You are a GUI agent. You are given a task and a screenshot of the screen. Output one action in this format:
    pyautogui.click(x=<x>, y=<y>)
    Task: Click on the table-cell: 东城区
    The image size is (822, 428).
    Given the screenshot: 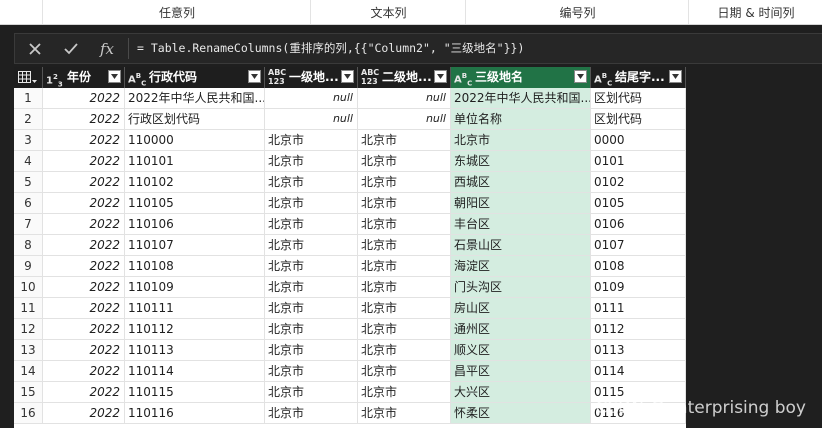 What is the action you would take?
    pyautogui.click(x=521, y=161)
    